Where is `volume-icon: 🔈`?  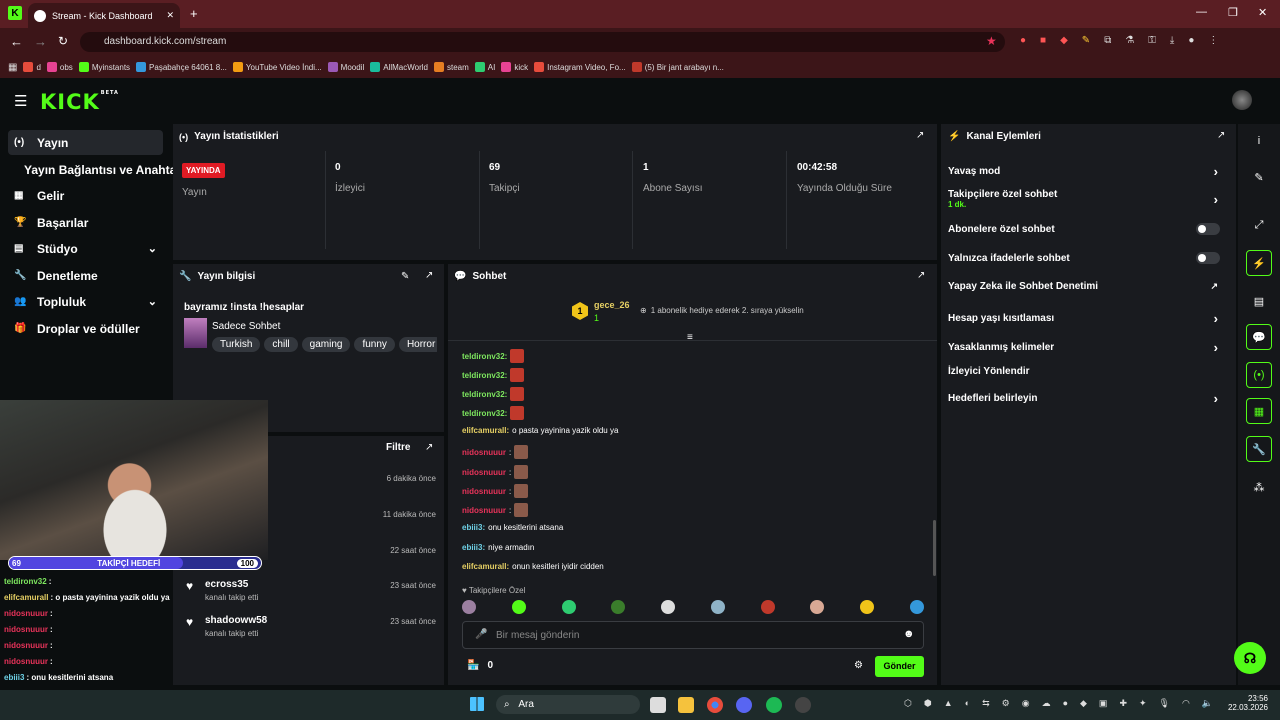 volume-icon: 🔈 is located at coordinates (1207, 703).